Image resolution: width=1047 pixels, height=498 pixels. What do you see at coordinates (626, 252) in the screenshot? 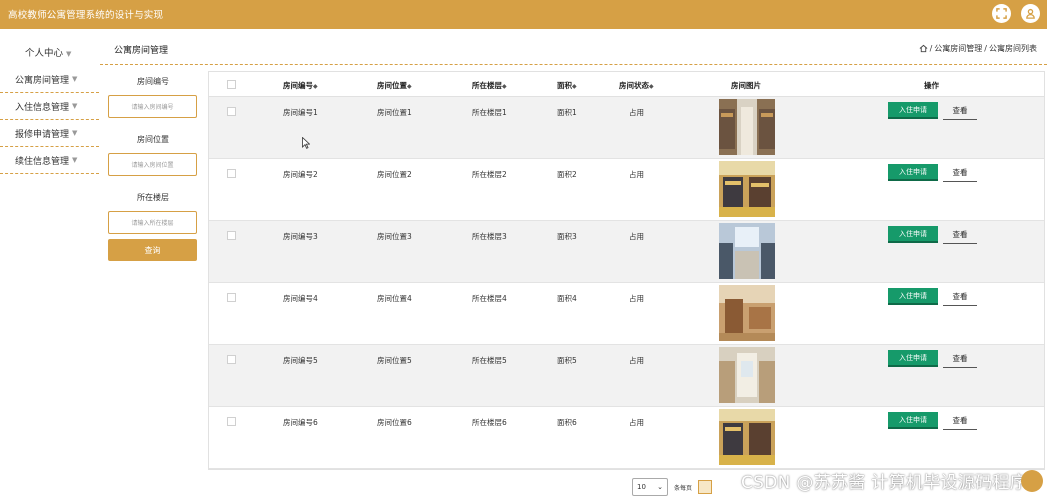
I see `table-row: 房间编号3 房间位置3 所在楼层3 面积3 占用 入住申请 查看` at bounding box center [626, 252].